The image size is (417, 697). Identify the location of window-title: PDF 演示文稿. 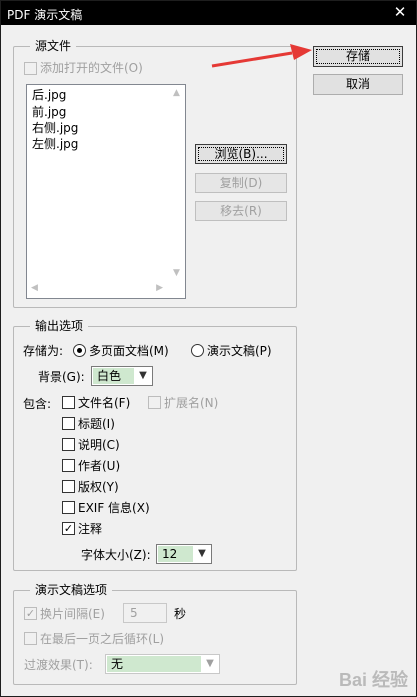
(45, 15).